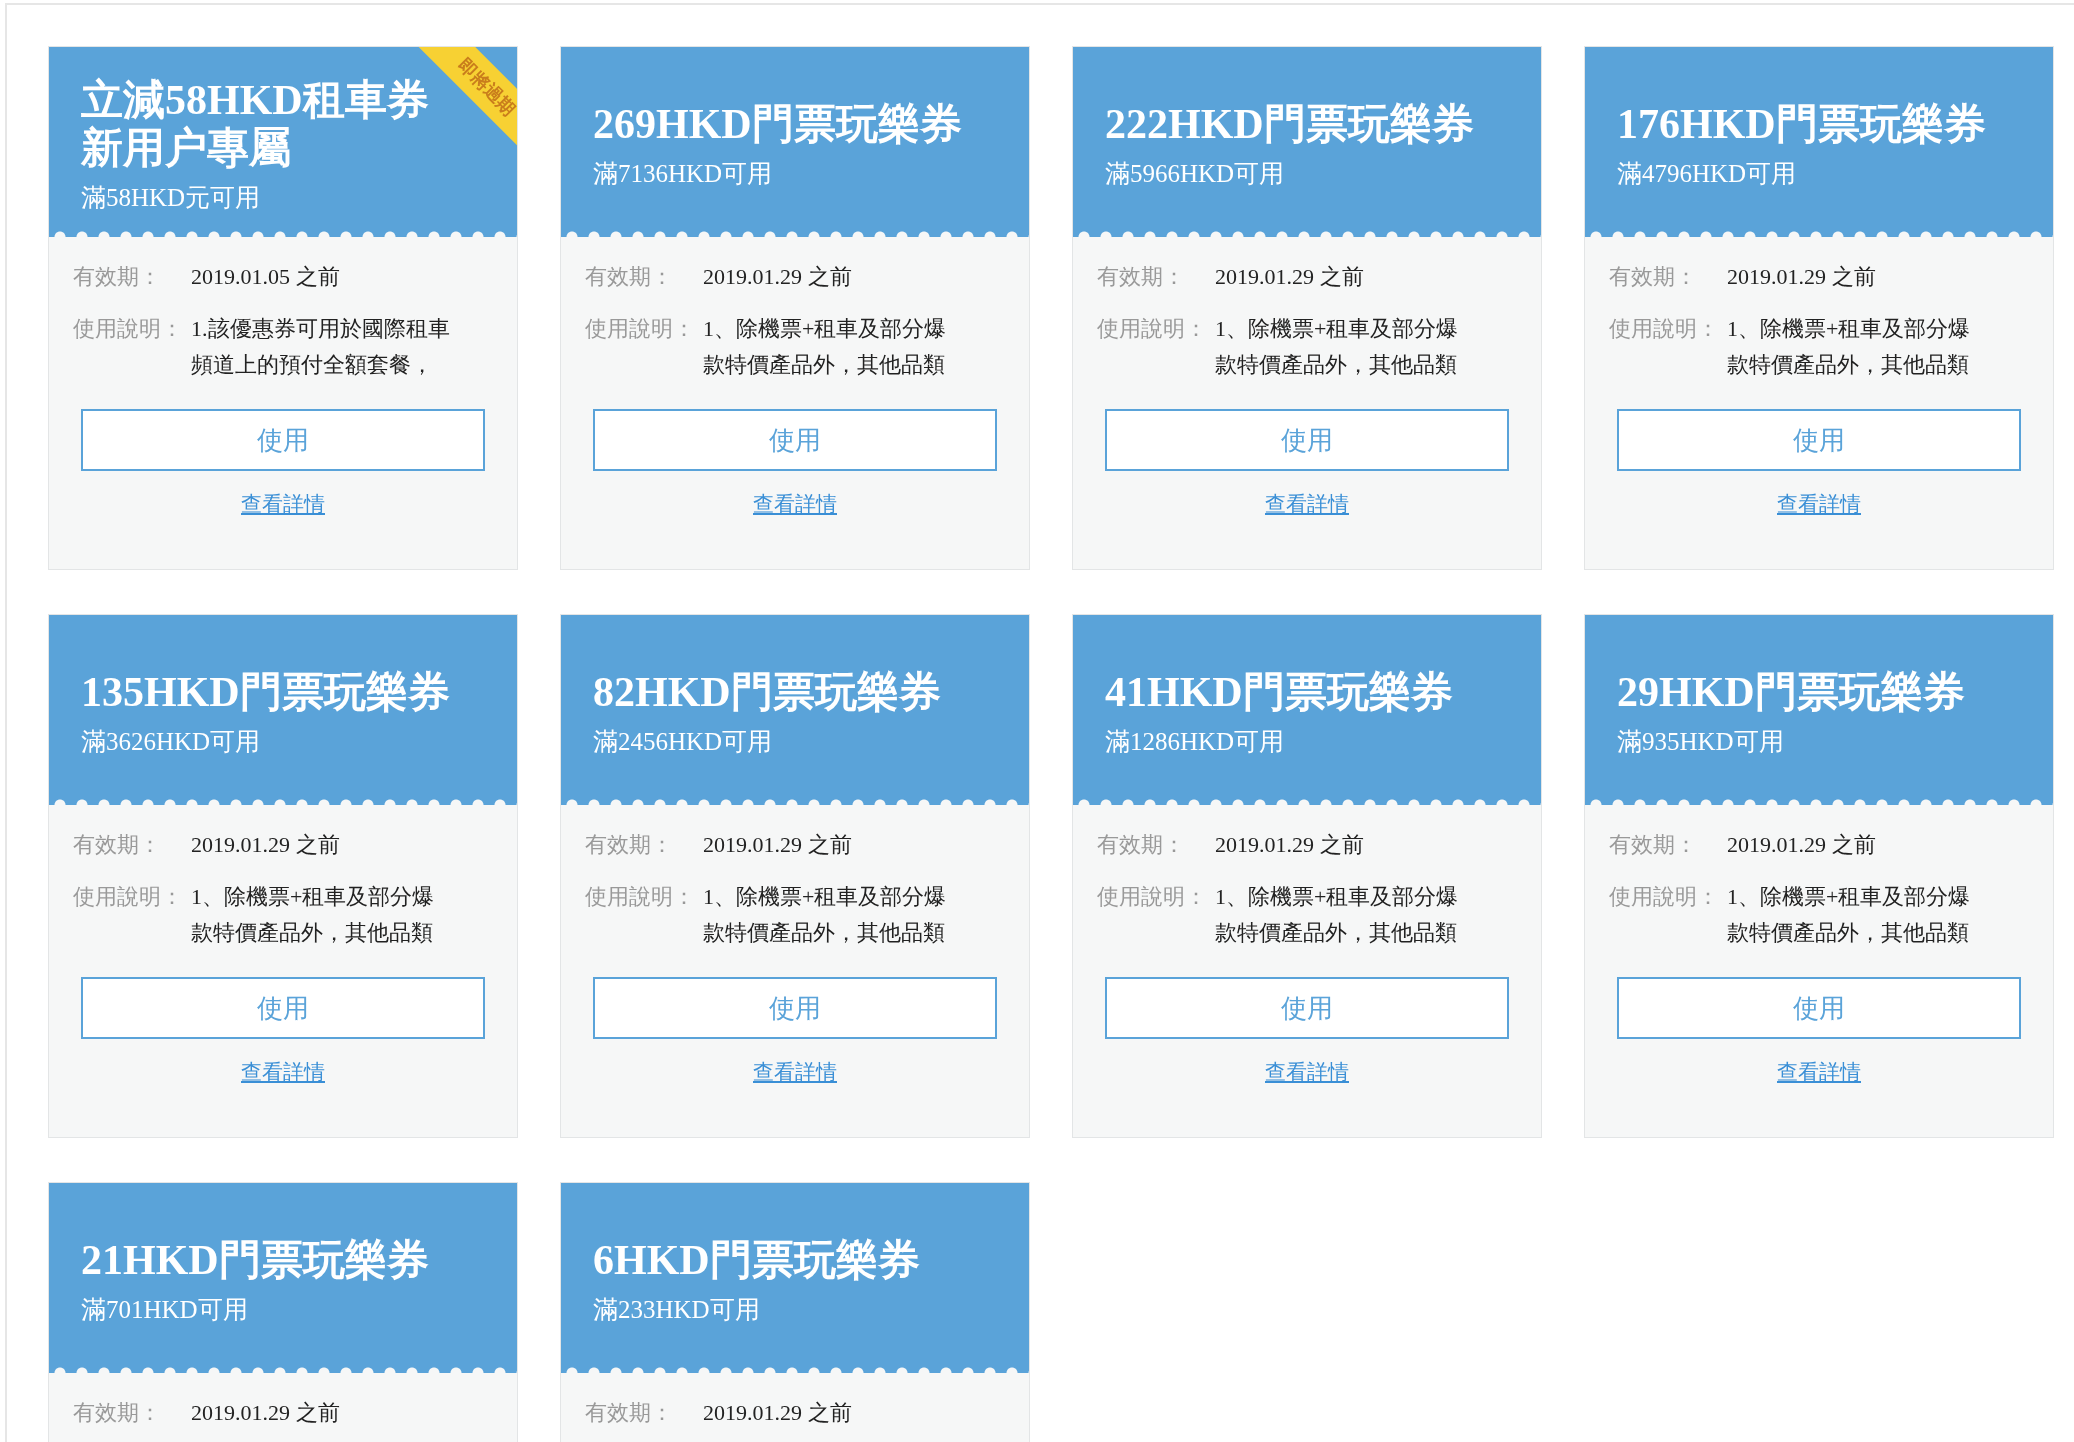  I want to click on coupon-condition: 滿4796HKD可用, so click(1707, 174).